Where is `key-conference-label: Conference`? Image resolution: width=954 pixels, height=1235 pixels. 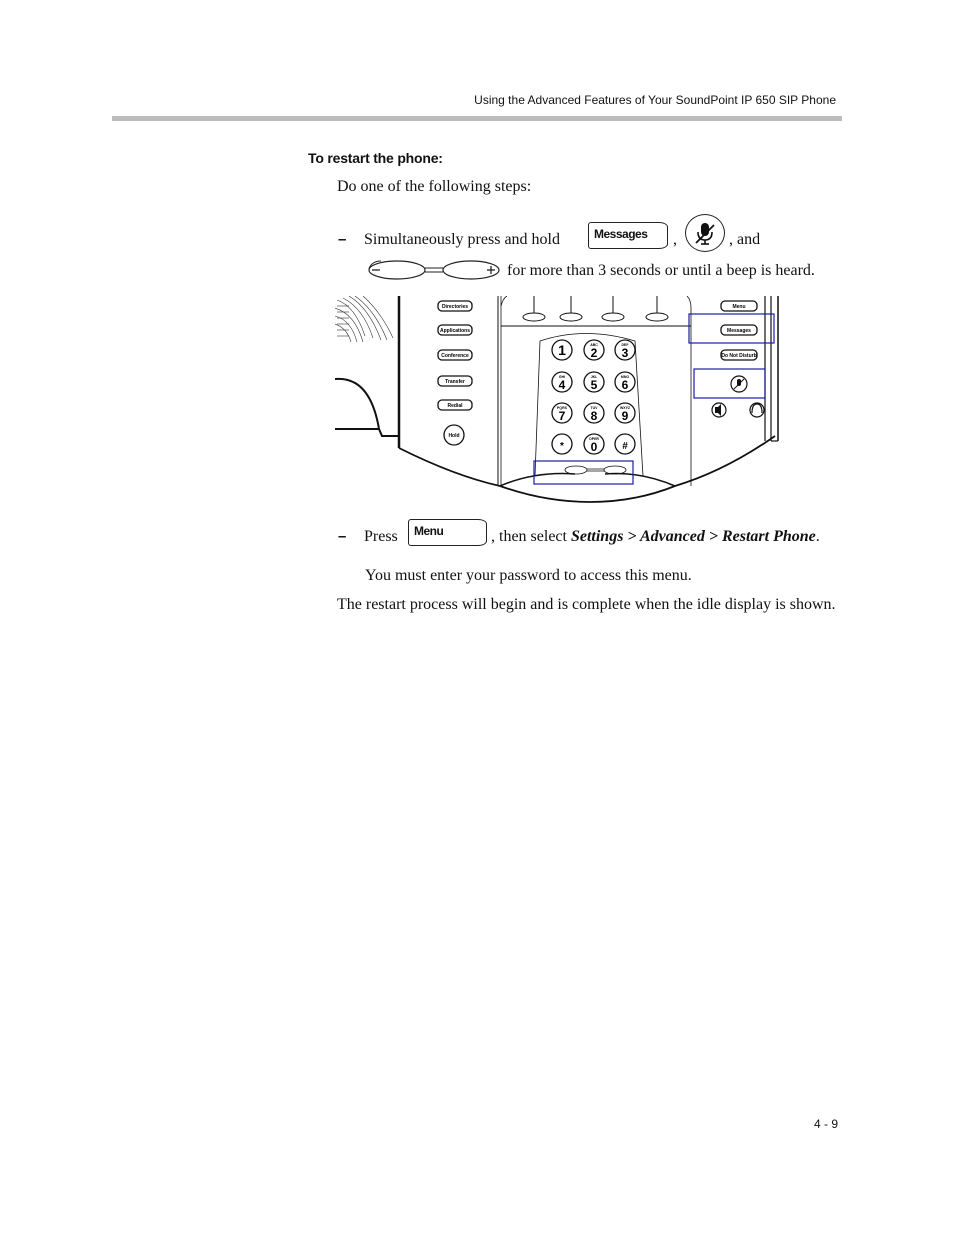
key-conference-label: Conference is located at coordinates (455, 356).